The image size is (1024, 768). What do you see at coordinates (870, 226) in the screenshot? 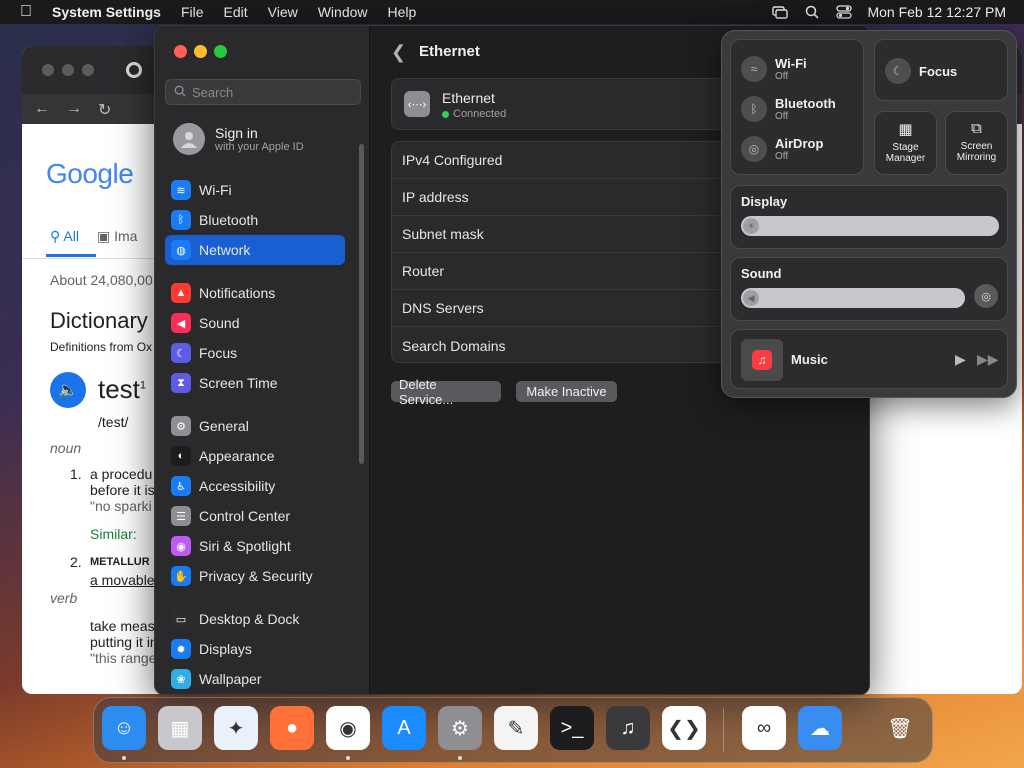
I see `display-brightness-slider: ☀` at bounding box center [870, 226].